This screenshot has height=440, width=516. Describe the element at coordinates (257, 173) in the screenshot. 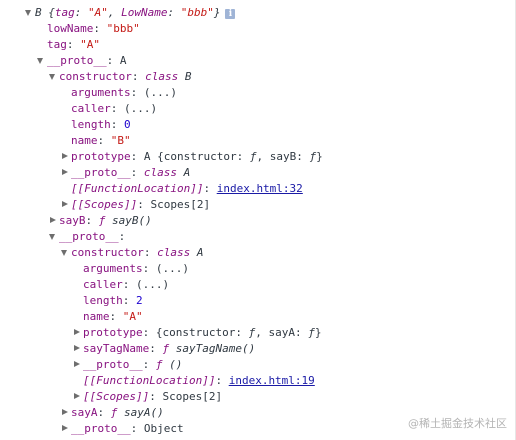

I see `tree-row-proto-class-a: __proto__: class A` at that location.